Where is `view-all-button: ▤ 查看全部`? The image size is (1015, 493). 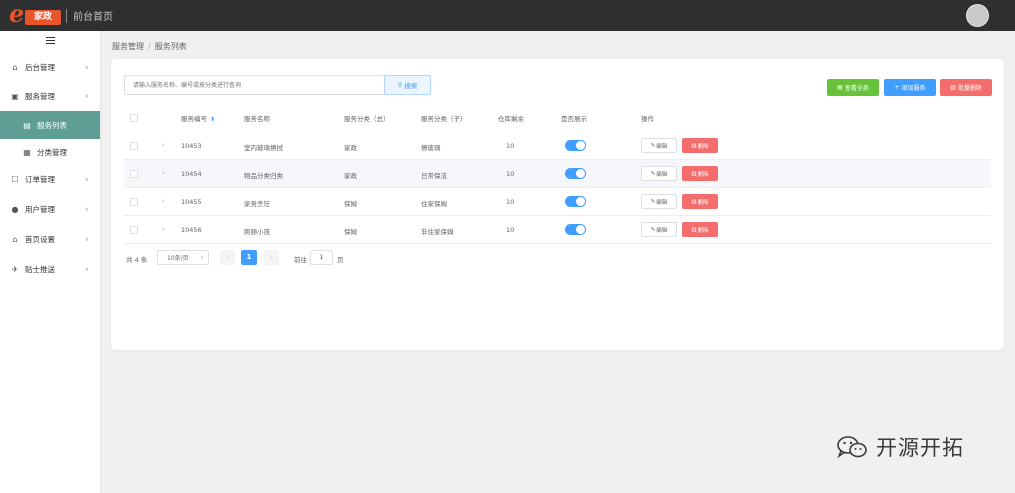 view-all-button: ▤ 查看全部 is located at coordinates (853, 87).